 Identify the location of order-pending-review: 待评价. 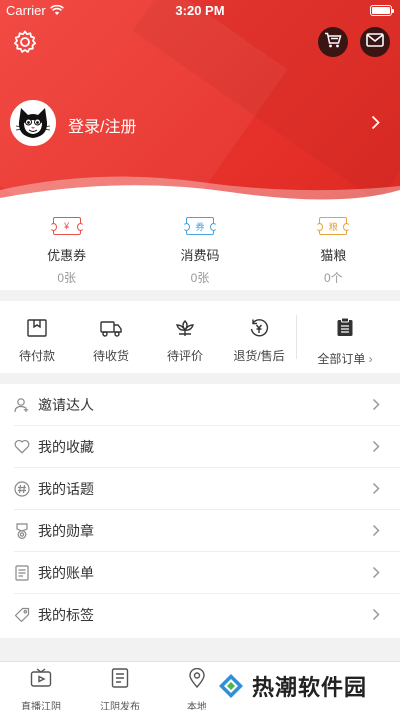
(185, 332).